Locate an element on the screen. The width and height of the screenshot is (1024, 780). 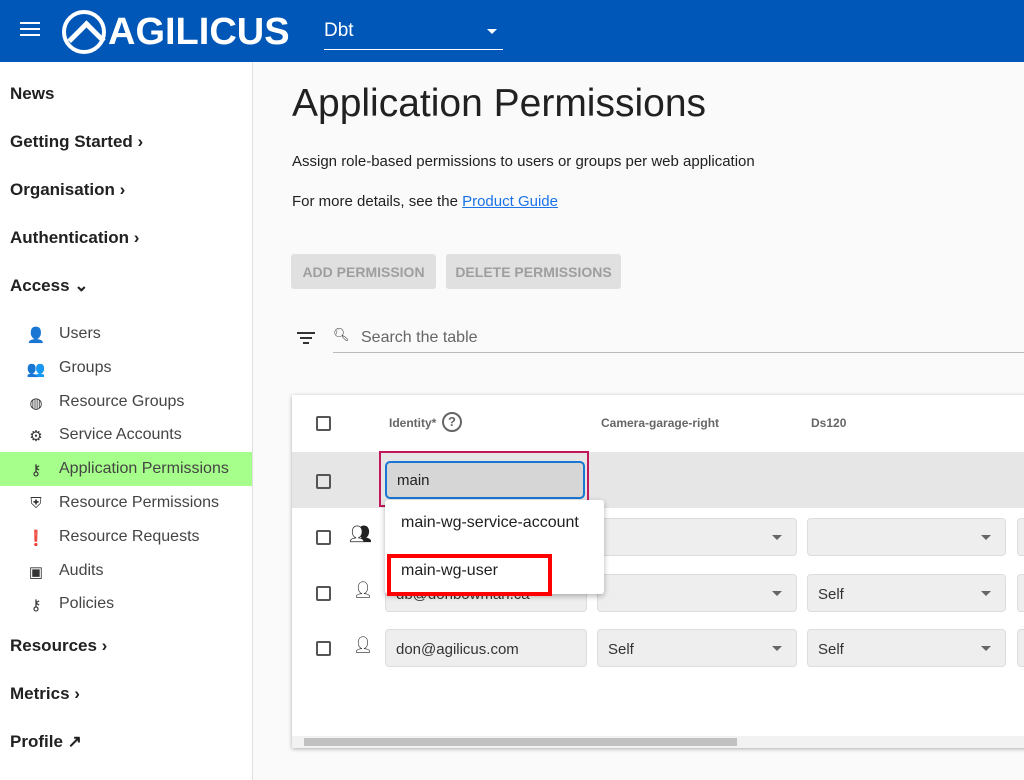
search-icon: 🔍︎ is located at coordinates (341, 334).